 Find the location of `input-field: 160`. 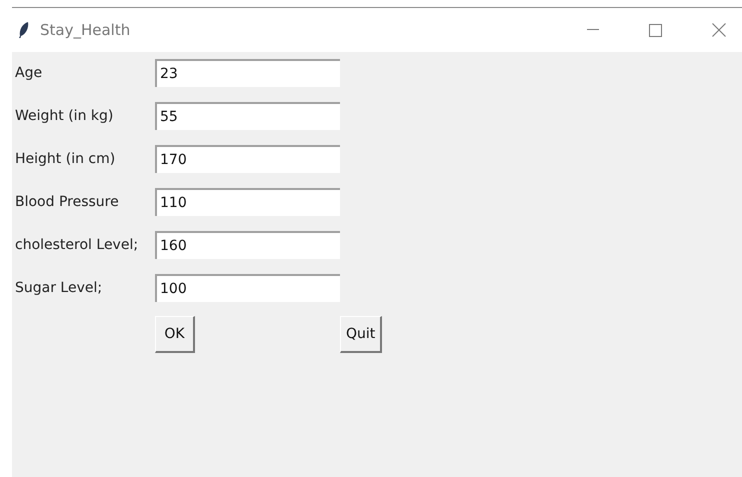

input-field: 160 is located at coordinates (247, 245).